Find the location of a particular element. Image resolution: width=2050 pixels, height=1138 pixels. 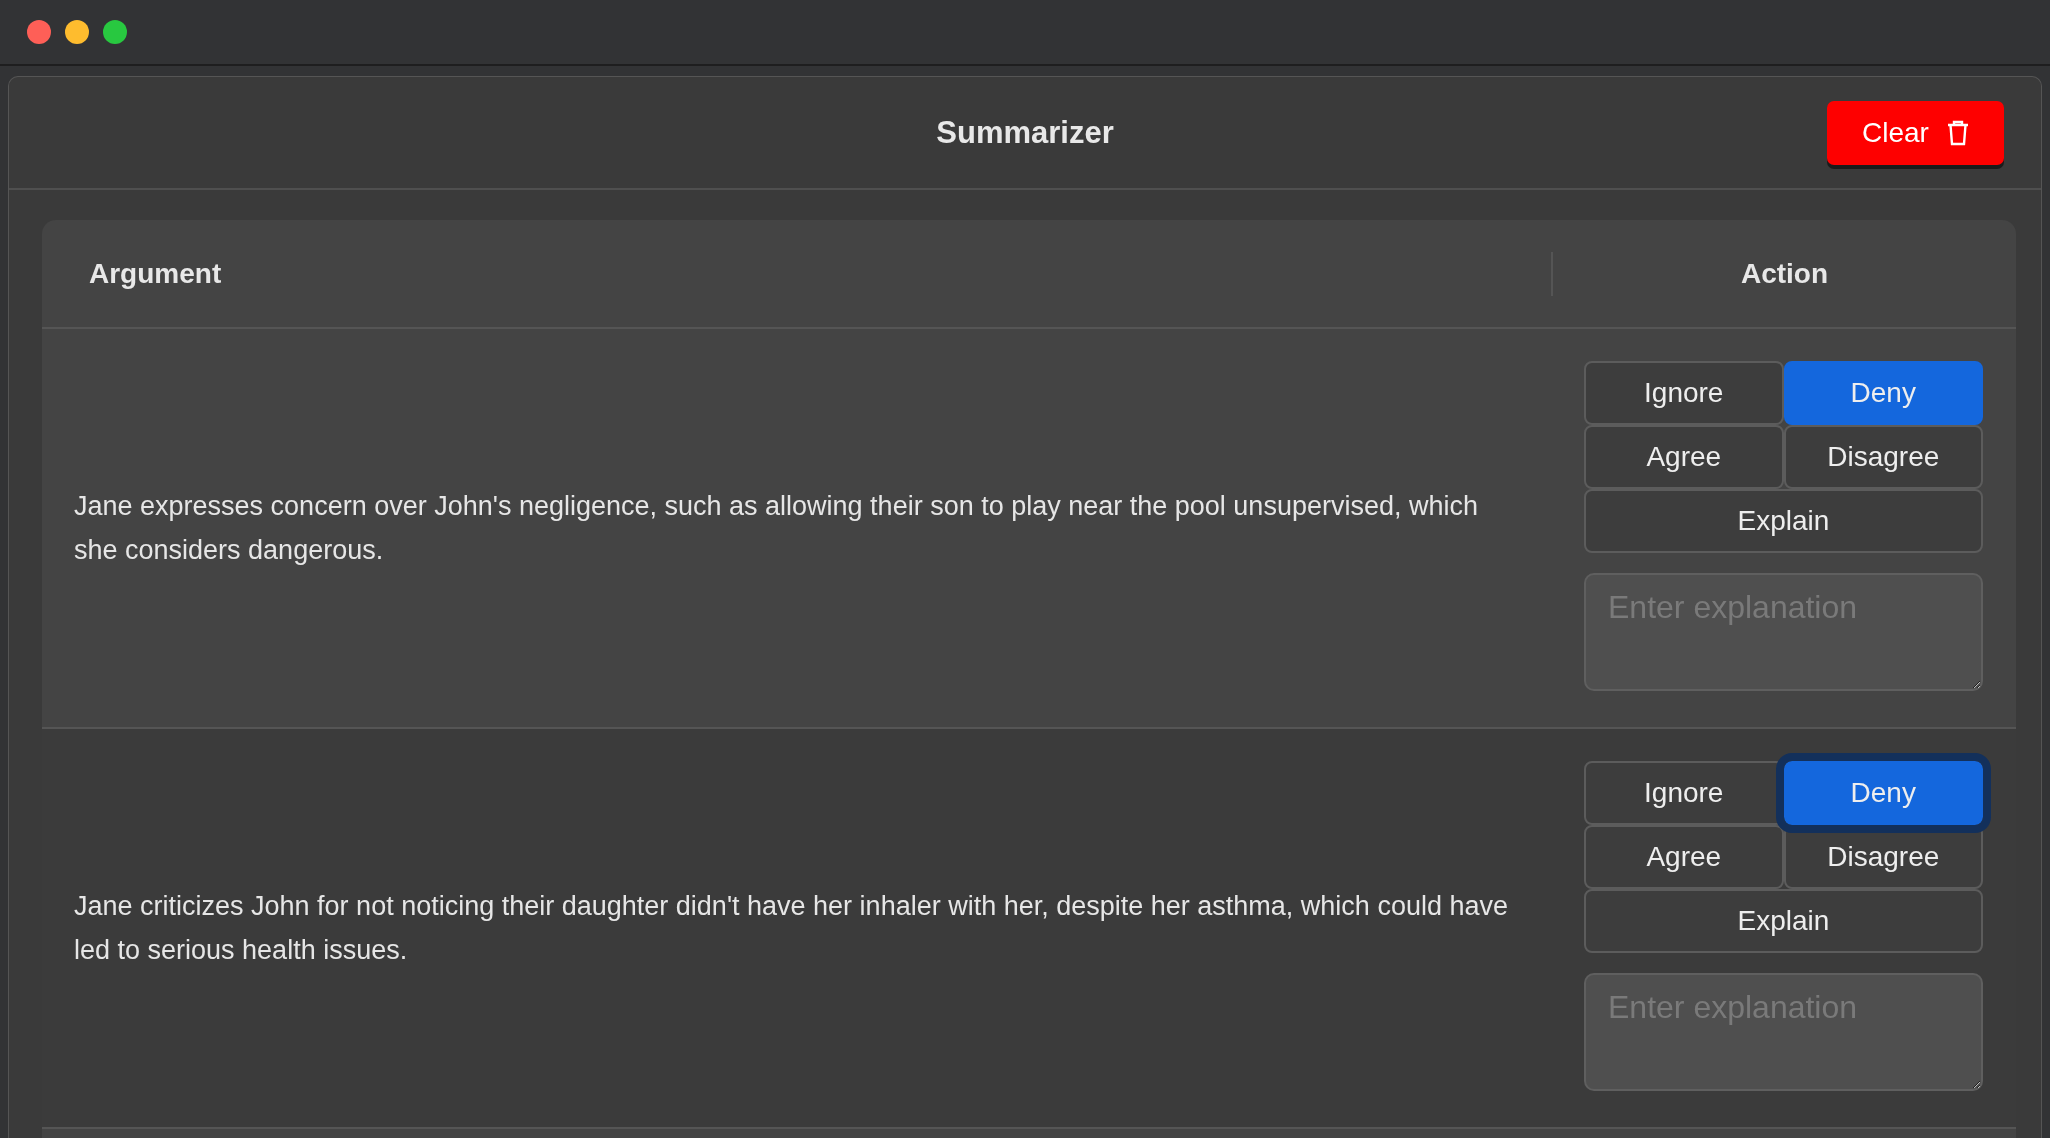

action-button: Ignore is located at coordinates (1684, 393).